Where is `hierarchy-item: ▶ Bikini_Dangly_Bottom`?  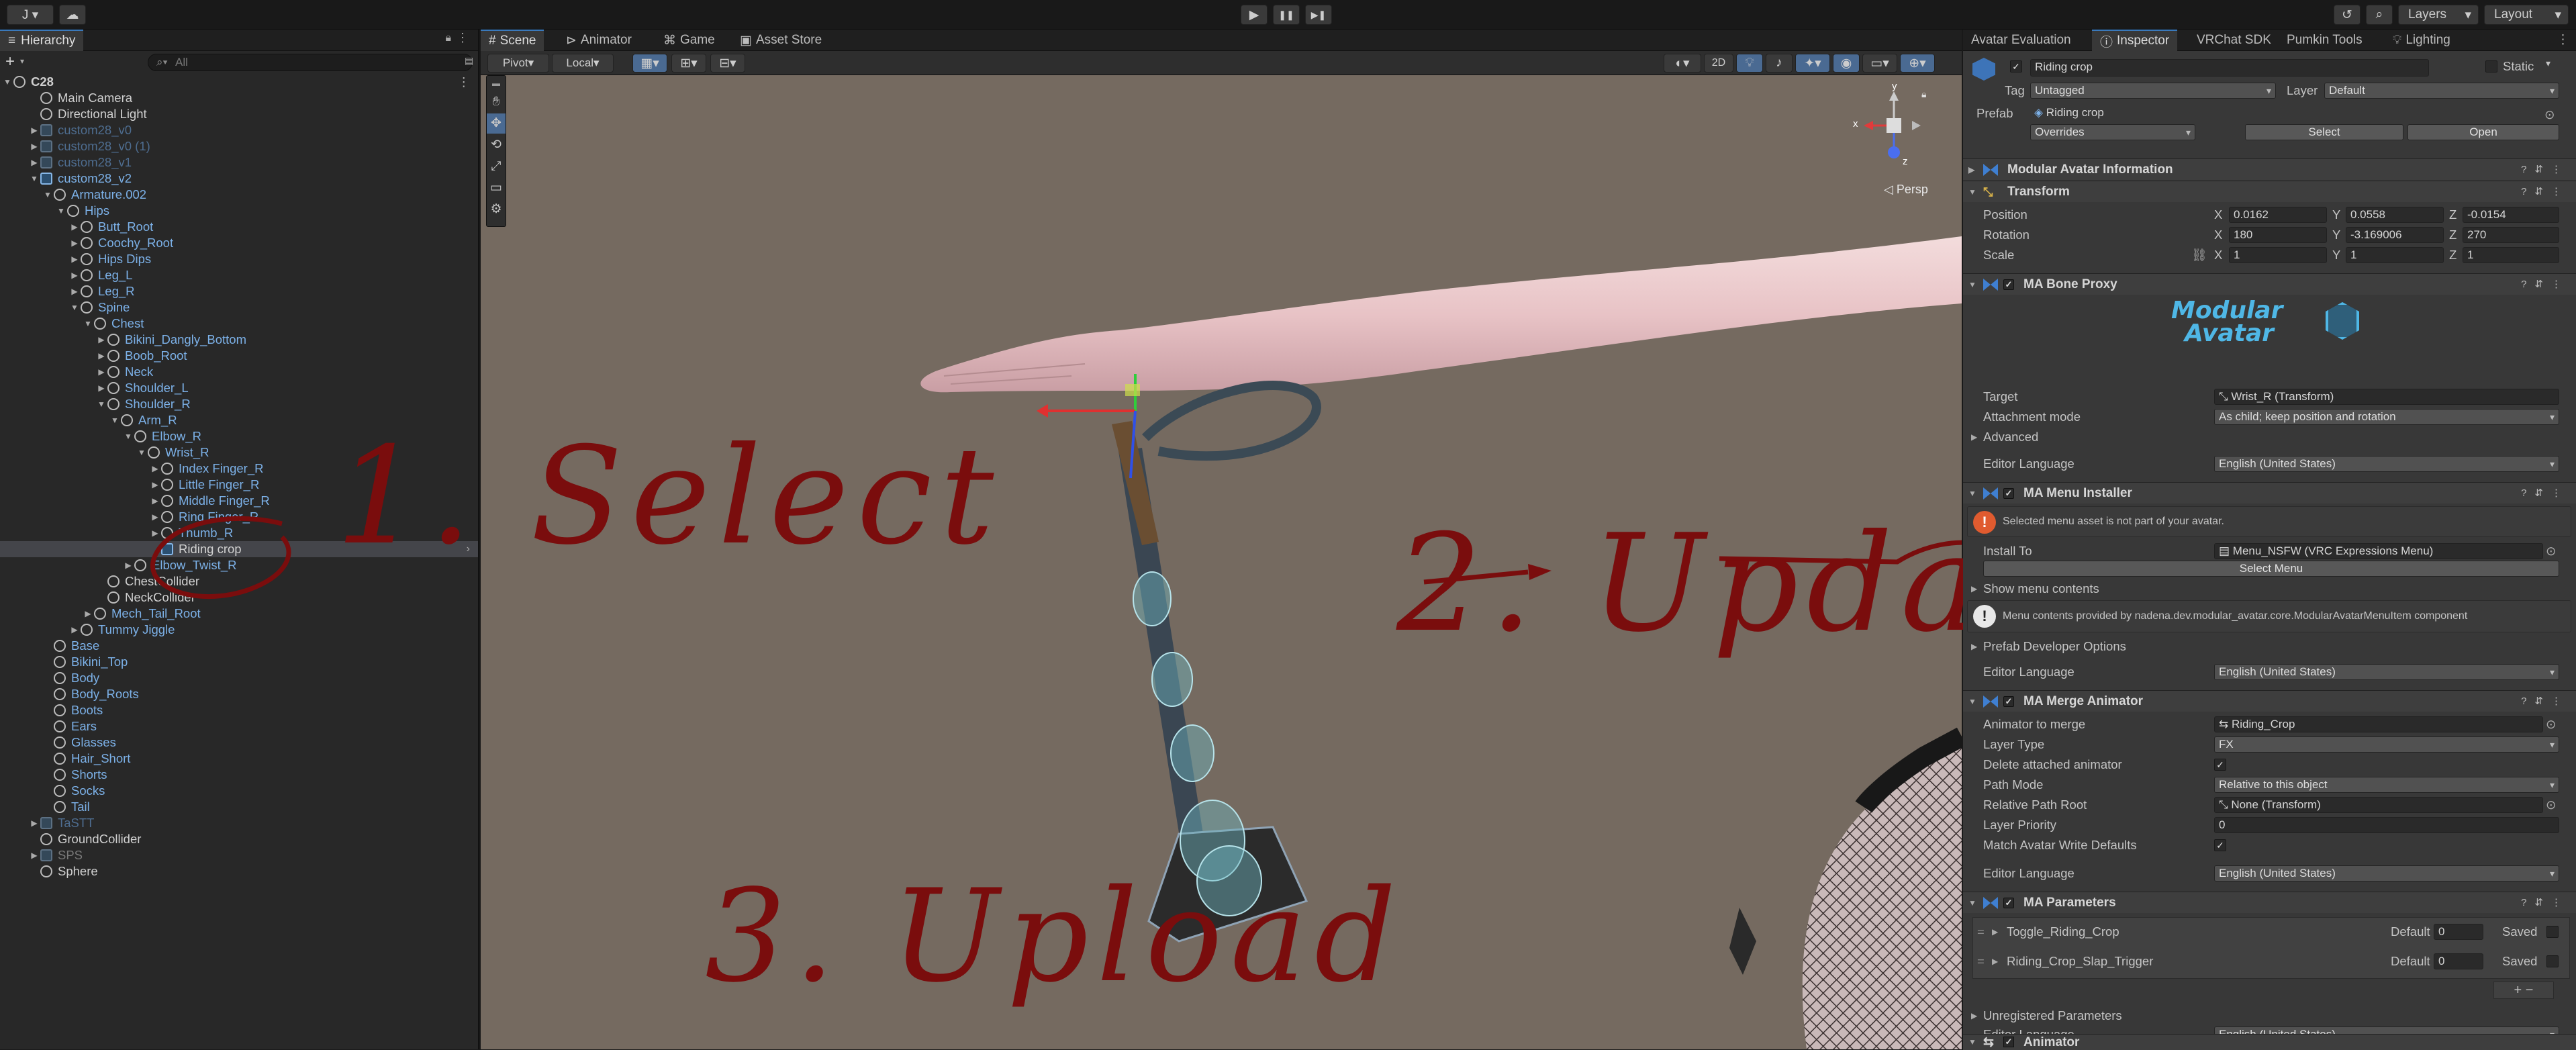
hierarchy-item: ▶ Bikini_Dangly_Bottom is located at coordinates (239, 340).